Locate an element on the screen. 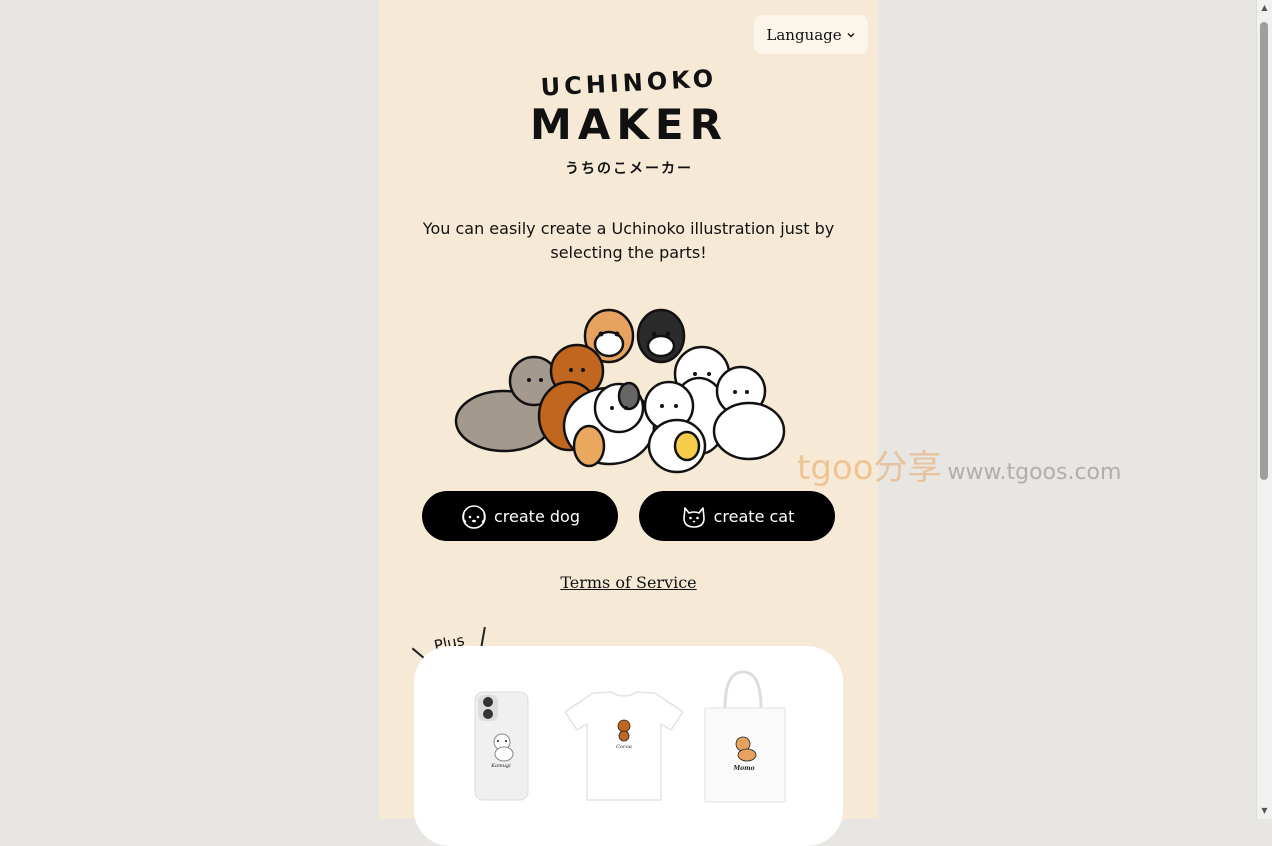 This screenshot has width=1272, height=846. language-dropdown: Language is located at coordinates (811, 34).